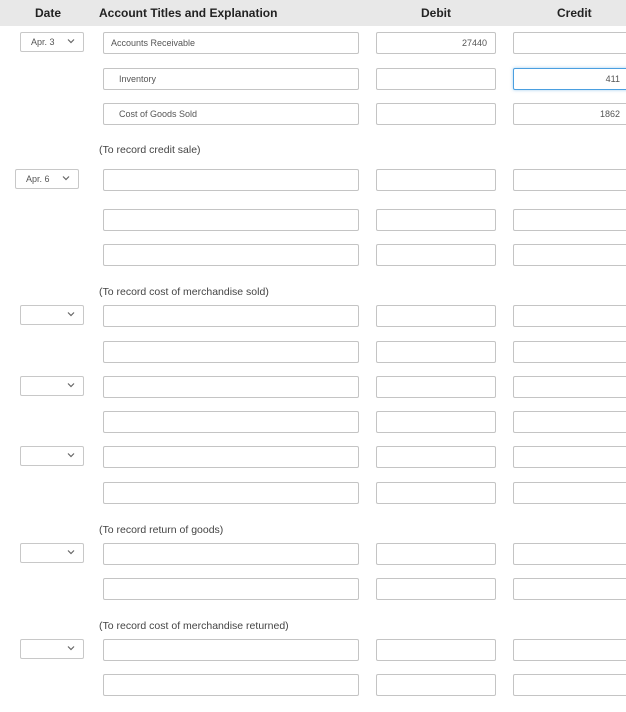 The image size is (626, 712). I want to click on credit-value: 1862, so click(609, 114).